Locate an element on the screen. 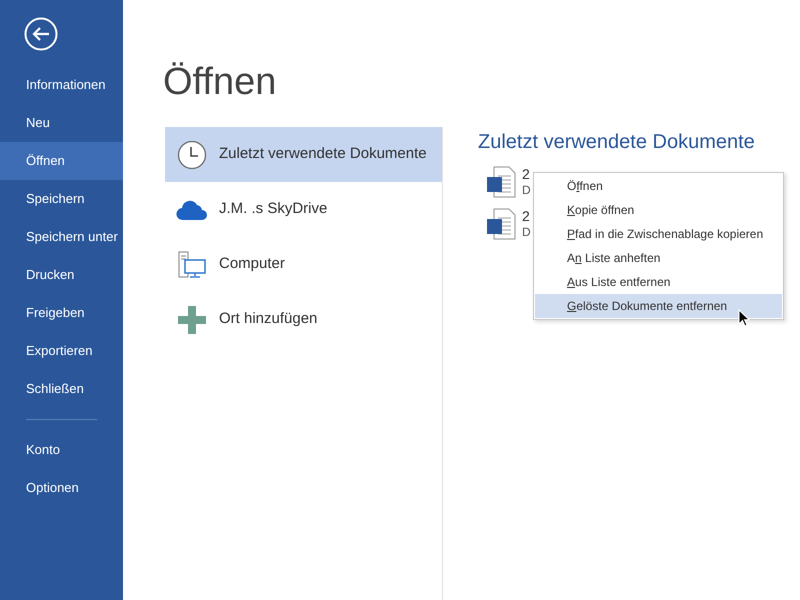 The width and height of the screenshot is (800, 600). place-item: Computer is located at coordinates (303, 264).